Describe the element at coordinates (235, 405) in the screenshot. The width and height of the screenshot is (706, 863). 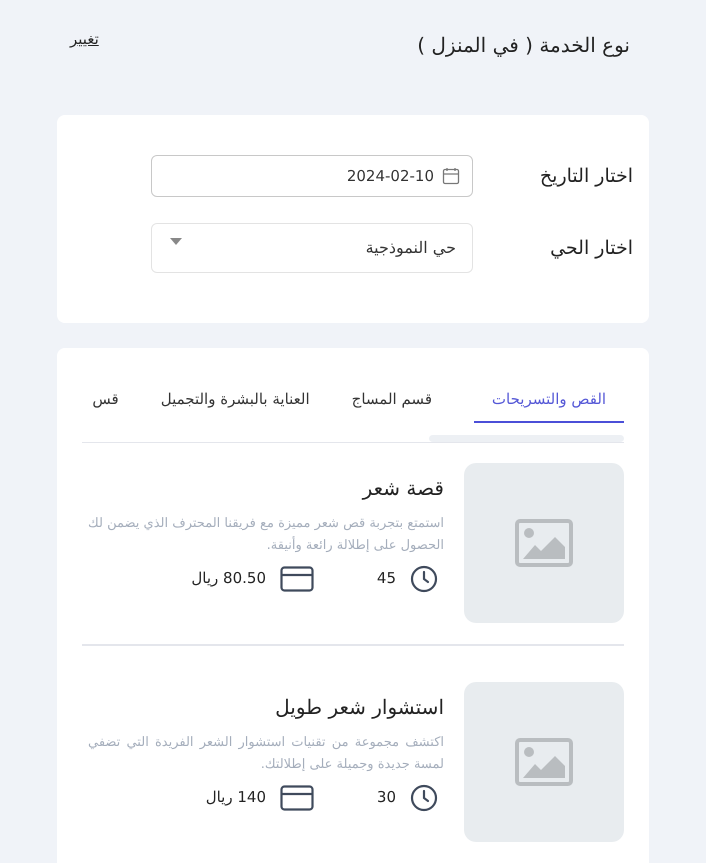
I see `category-tab: العناية بالبشرة والتجميل` at that location.